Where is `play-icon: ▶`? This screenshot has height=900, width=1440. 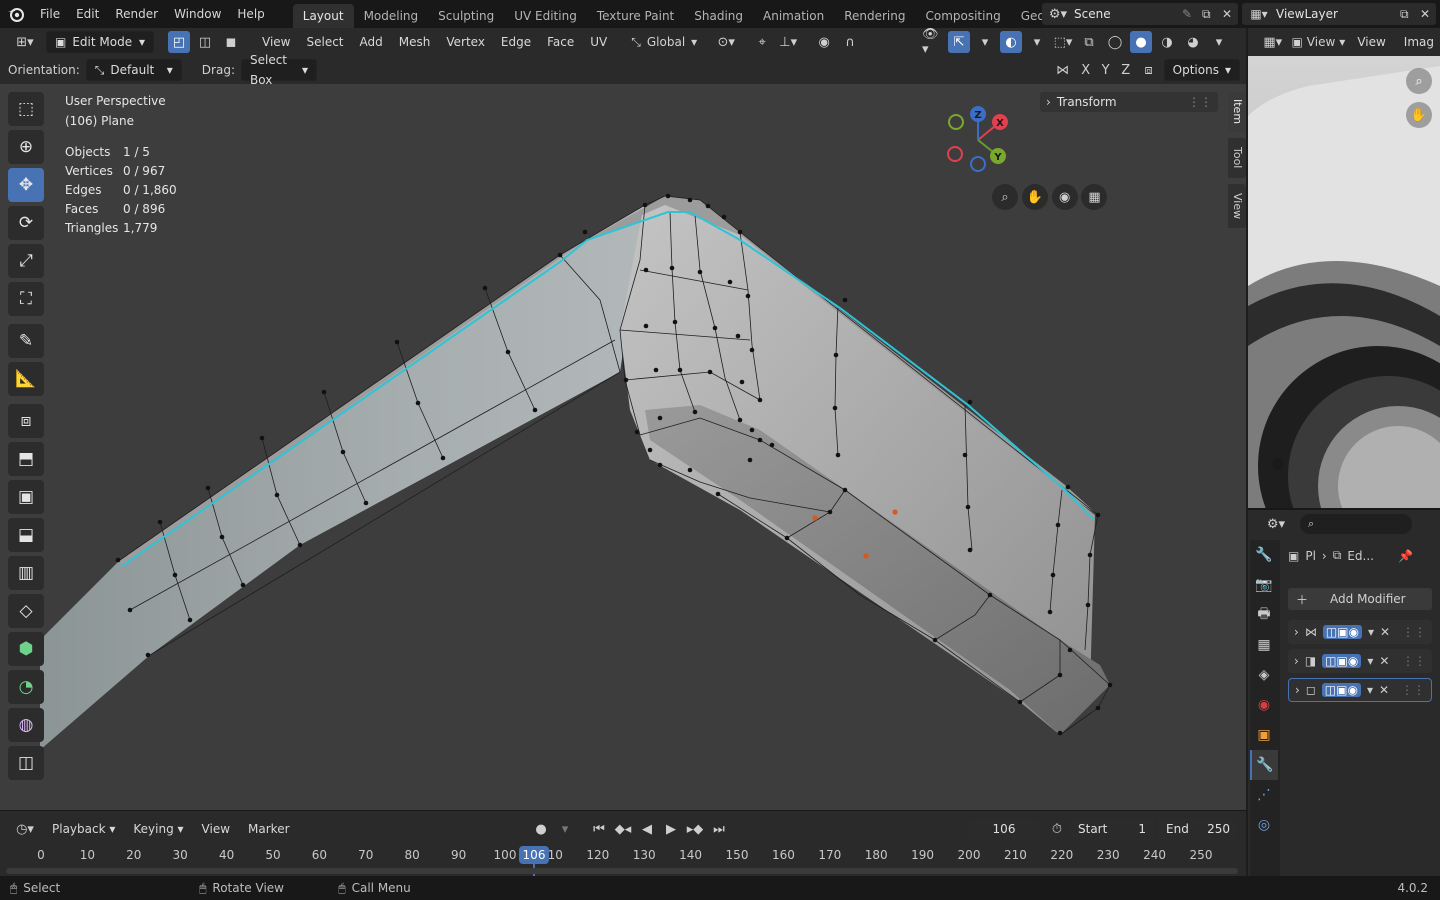
play-icon: ▶ is located at coordinates (671, 829).